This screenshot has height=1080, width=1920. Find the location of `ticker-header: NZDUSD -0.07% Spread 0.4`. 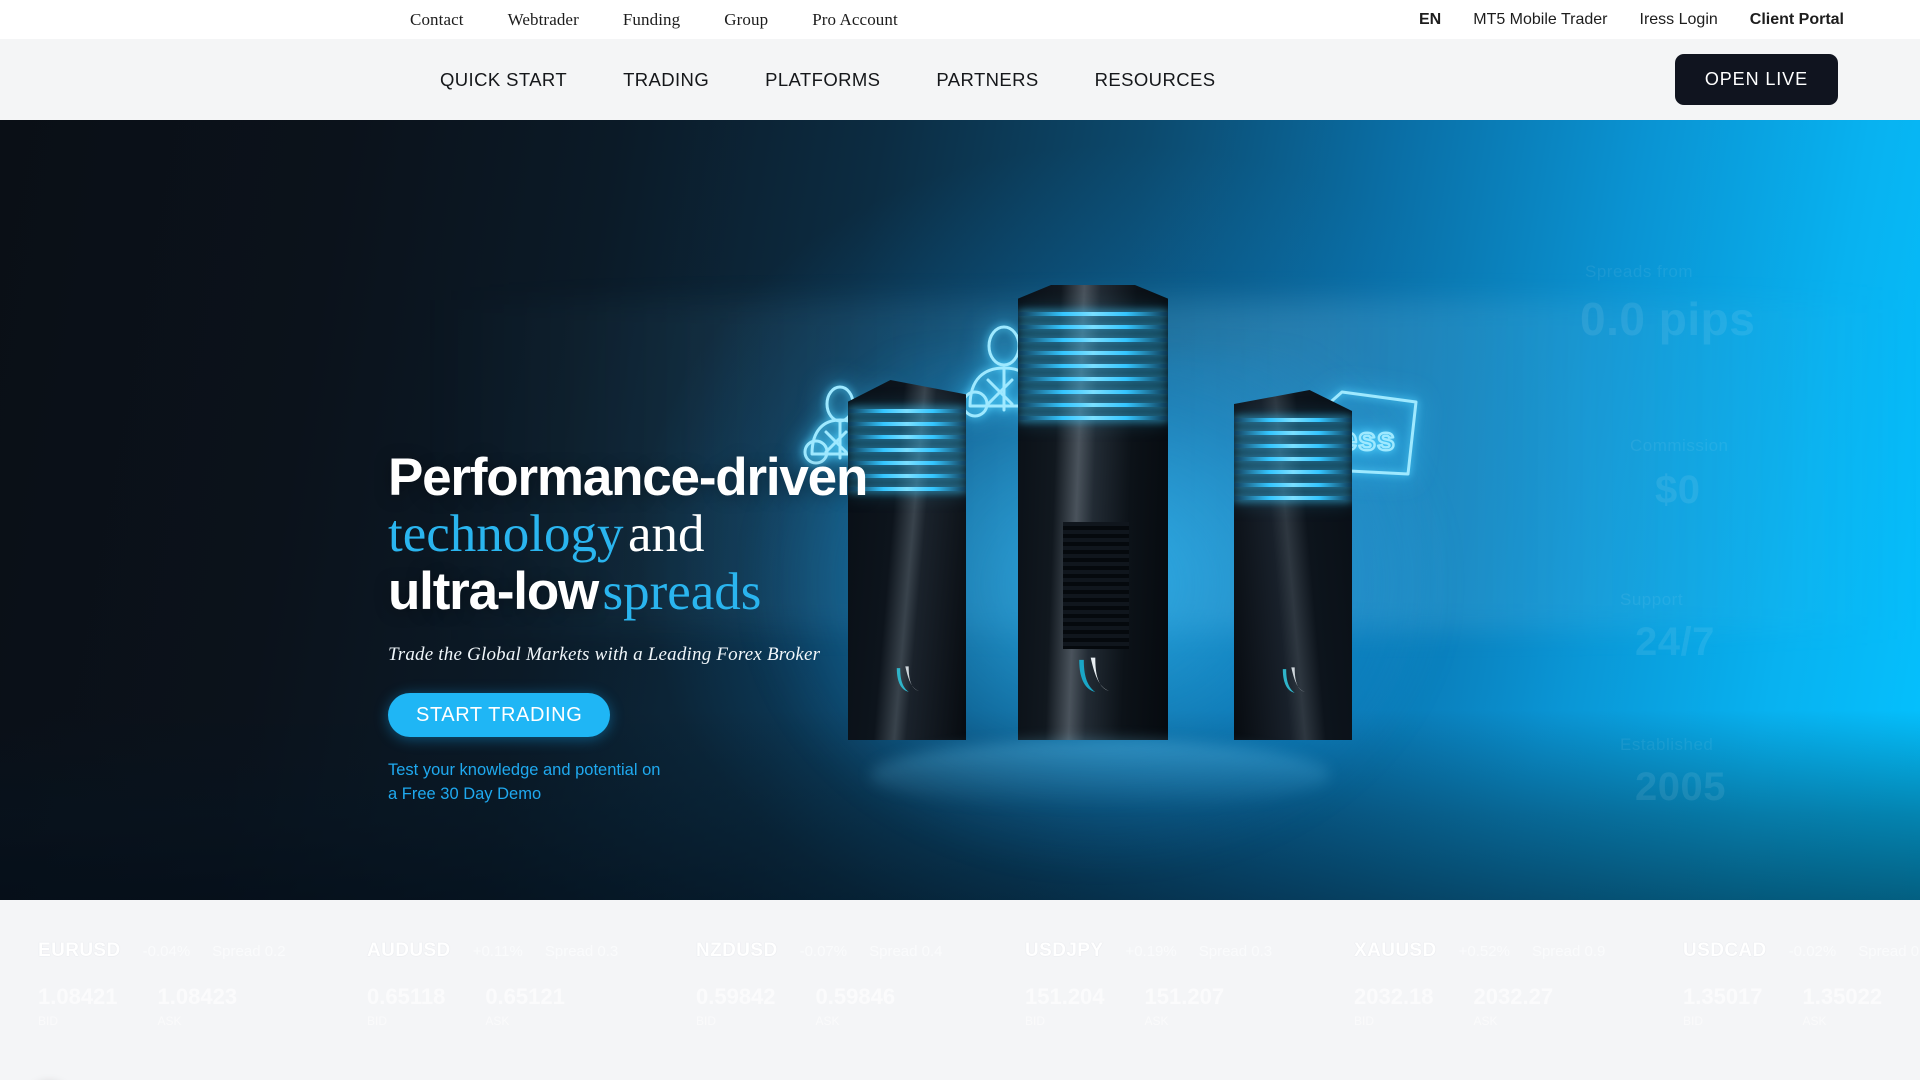

ticker-header: NZDUSD -0.07% Spread 0.4 is located at coordinates (860, 951).